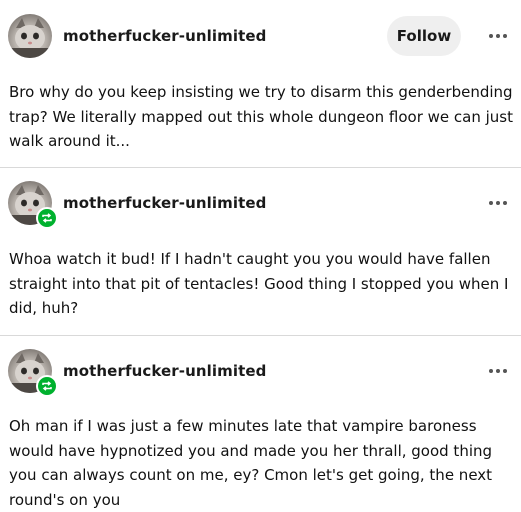 This screenshot has width=521, height=512. I want to click on more-options-icon, so click(498, 371).